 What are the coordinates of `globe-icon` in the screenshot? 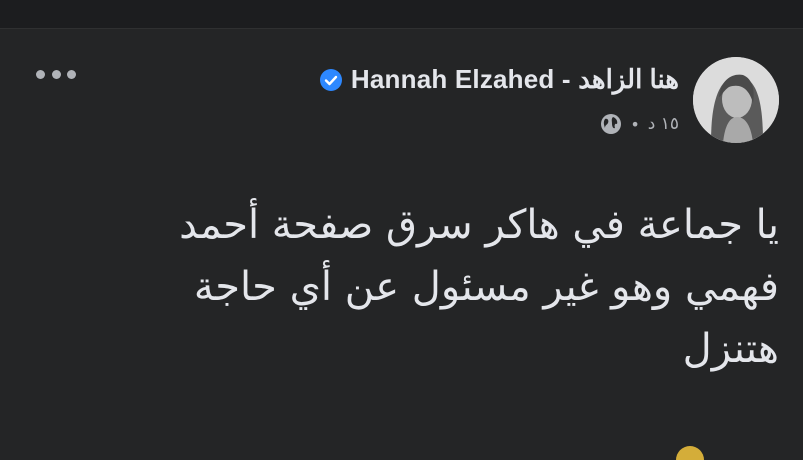 It's located at (611, 124).